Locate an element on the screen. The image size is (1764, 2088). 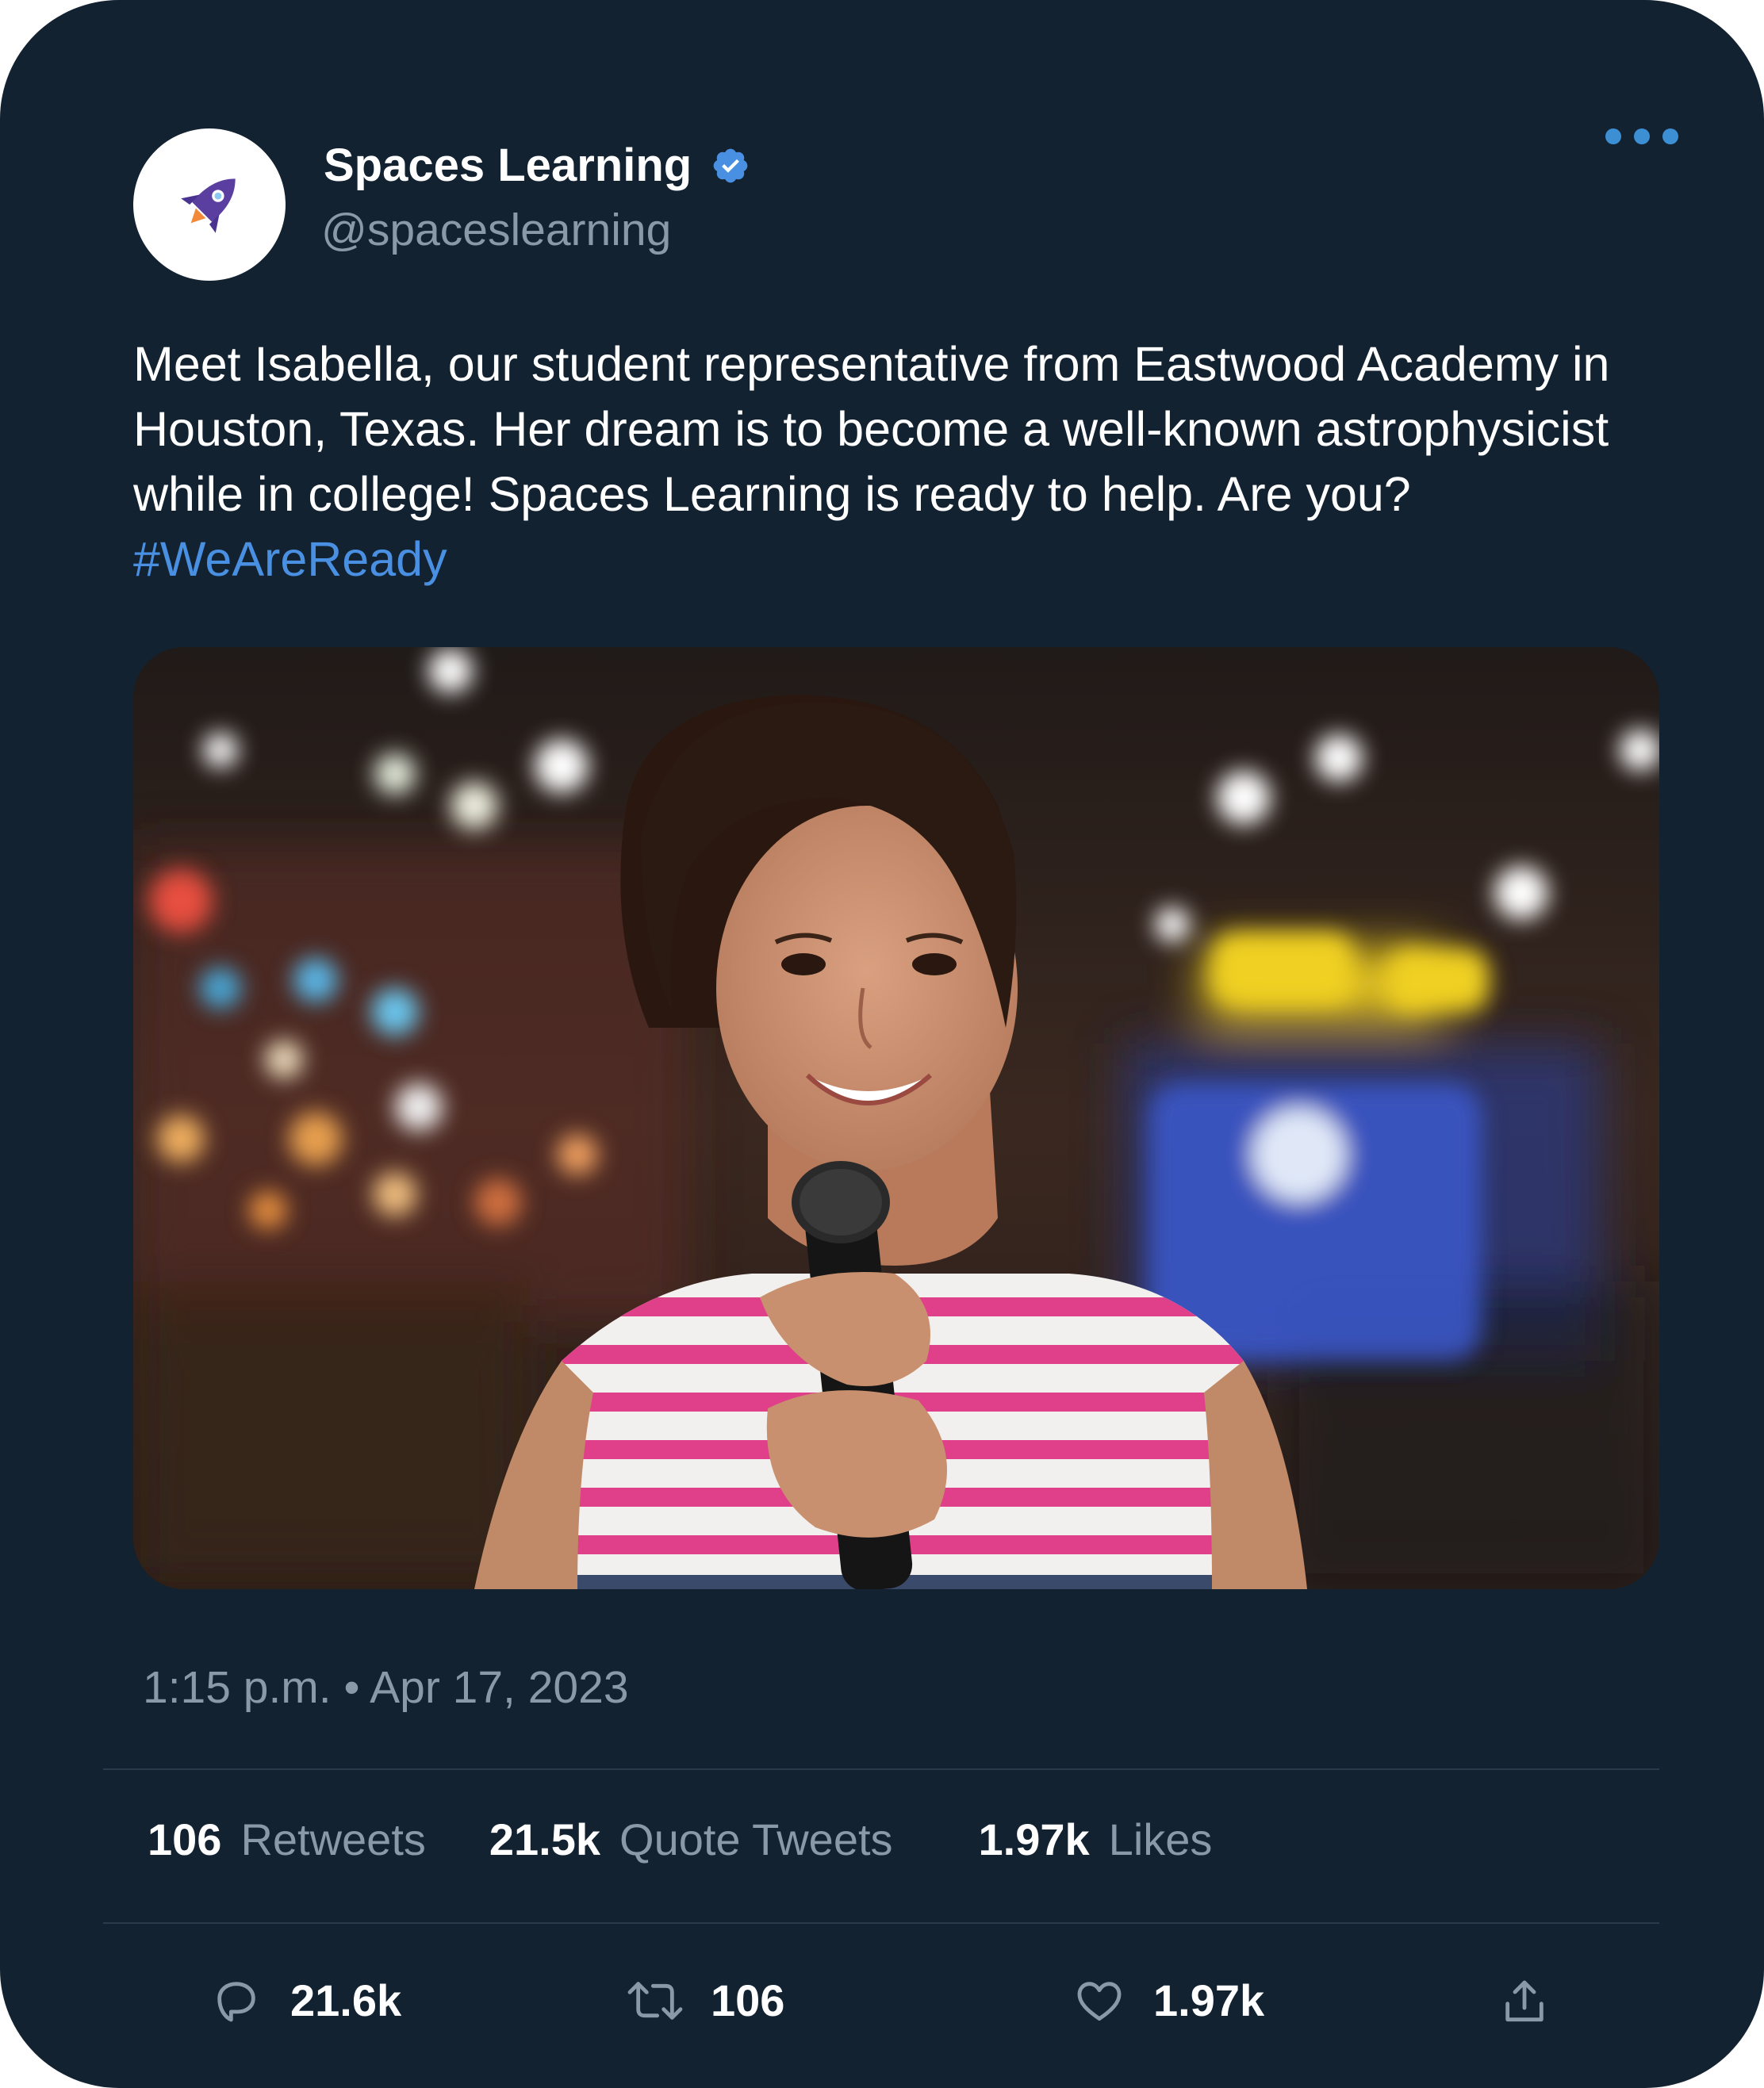
likes-stat: 1.97k Likes is located at coordinates (1096, 1840).